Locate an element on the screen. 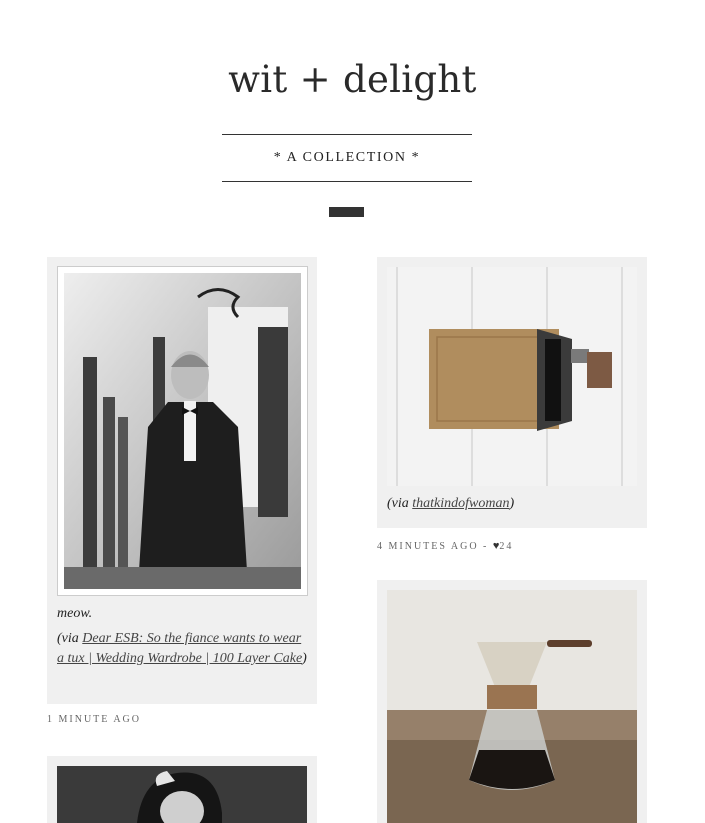 This screenshot has height=823, width=705. post-photo-cardboard-sleeve is located at coordinates (512, 376).